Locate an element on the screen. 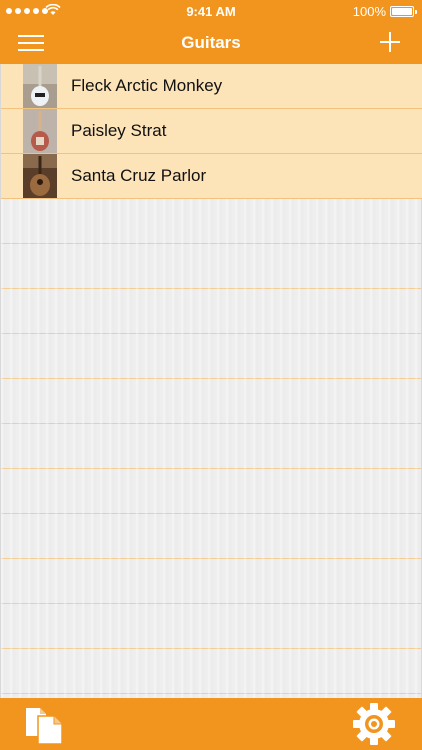 The image size is (422, 750). add-guitar-button is located at coordinates (390, 42).